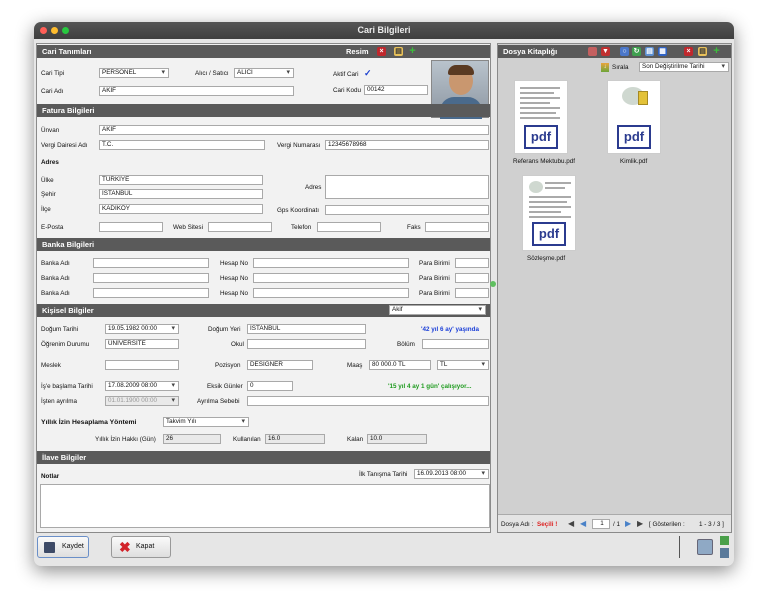 The width and height of the screenshot is (768, 609). What do you see at coordinates (407, 187) in the screenshot?
I see `adres-textarea` at bounding box center [407, 187].